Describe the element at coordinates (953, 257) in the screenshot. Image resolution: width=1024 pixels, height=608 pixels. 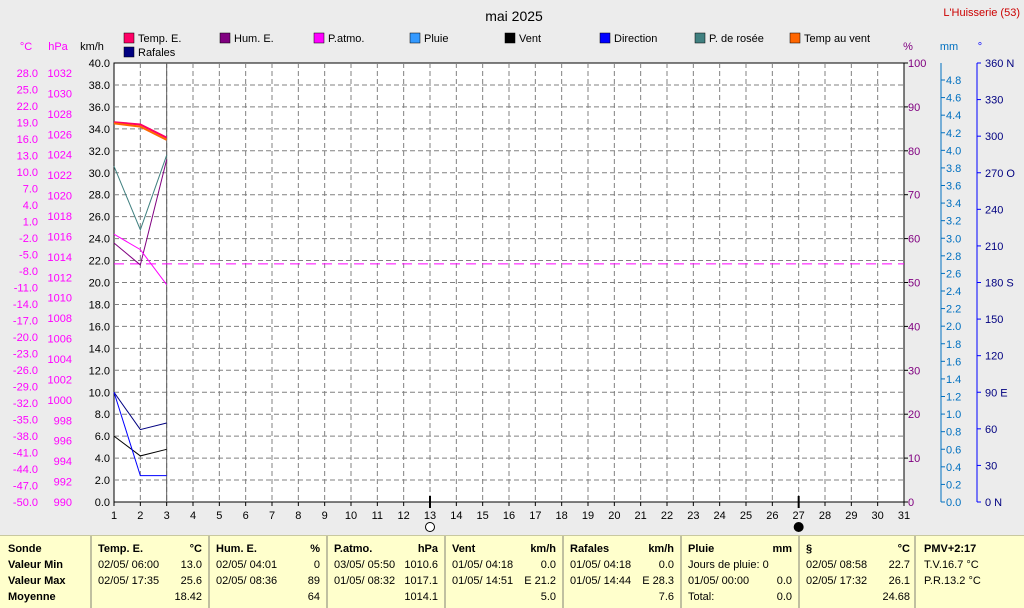
I see `rain-tick-label: 2.8` at that location.